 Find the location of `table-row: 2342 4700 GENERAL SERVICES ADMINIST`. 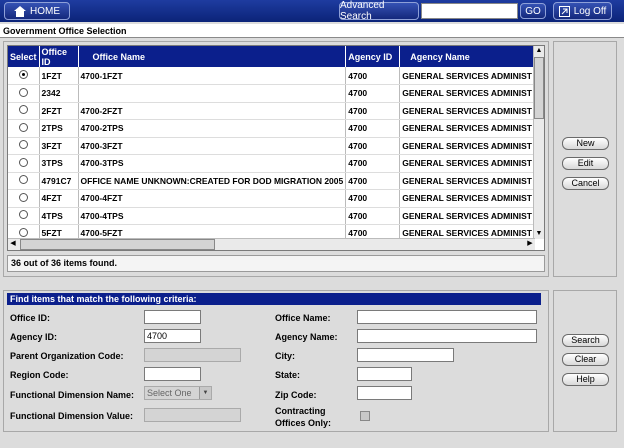

table-row: 2342 4700 GENERAL SERVICES ADMINIST is located at coordinates (271, 93).